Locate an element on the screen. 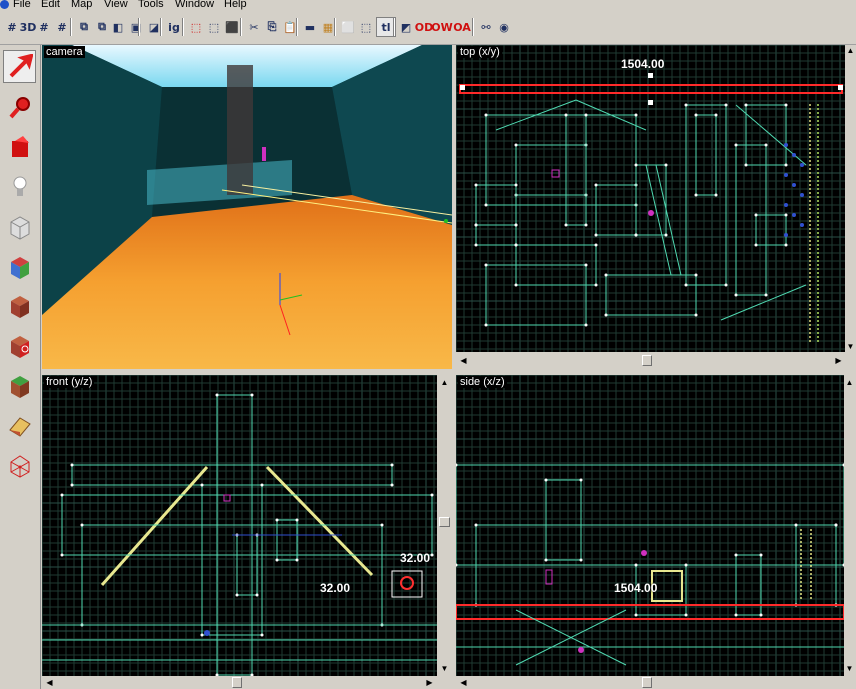 This screenshot has height=689, width=856. cube-red-icon: ⬚ is located at coordinates (196, 27).